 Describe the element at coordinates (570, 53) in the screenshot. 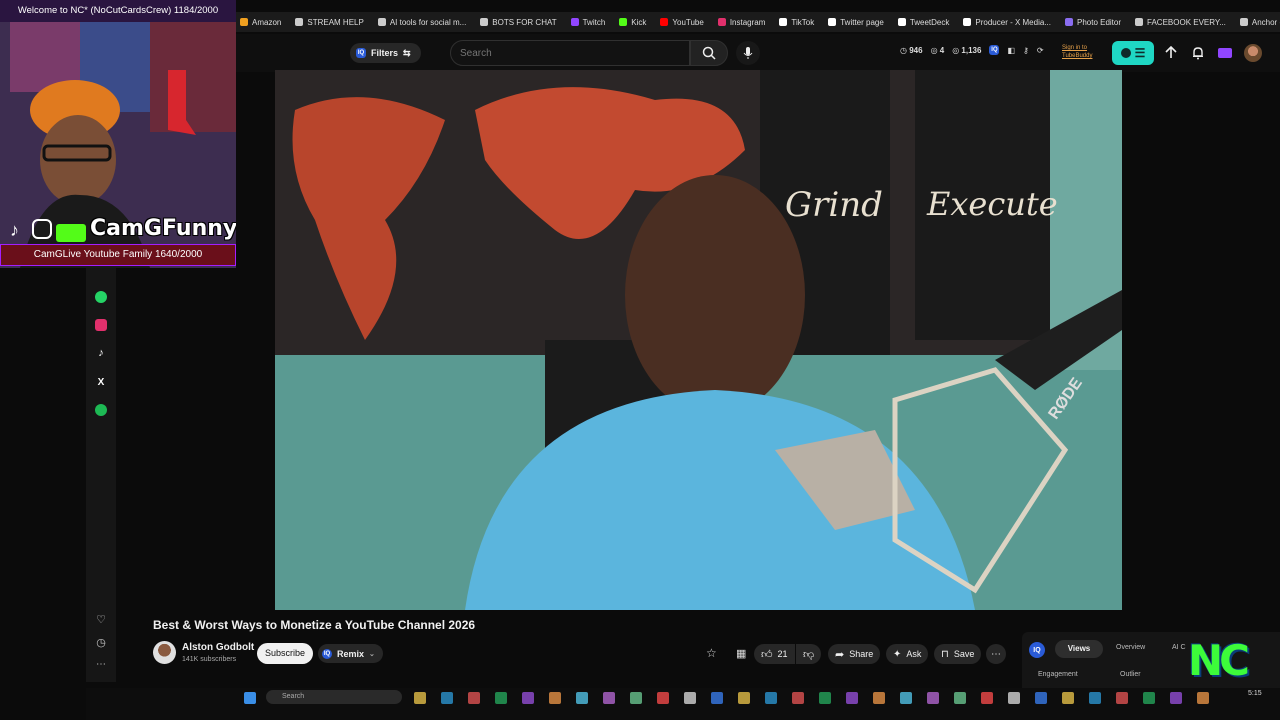

I see `search-input` at that location.